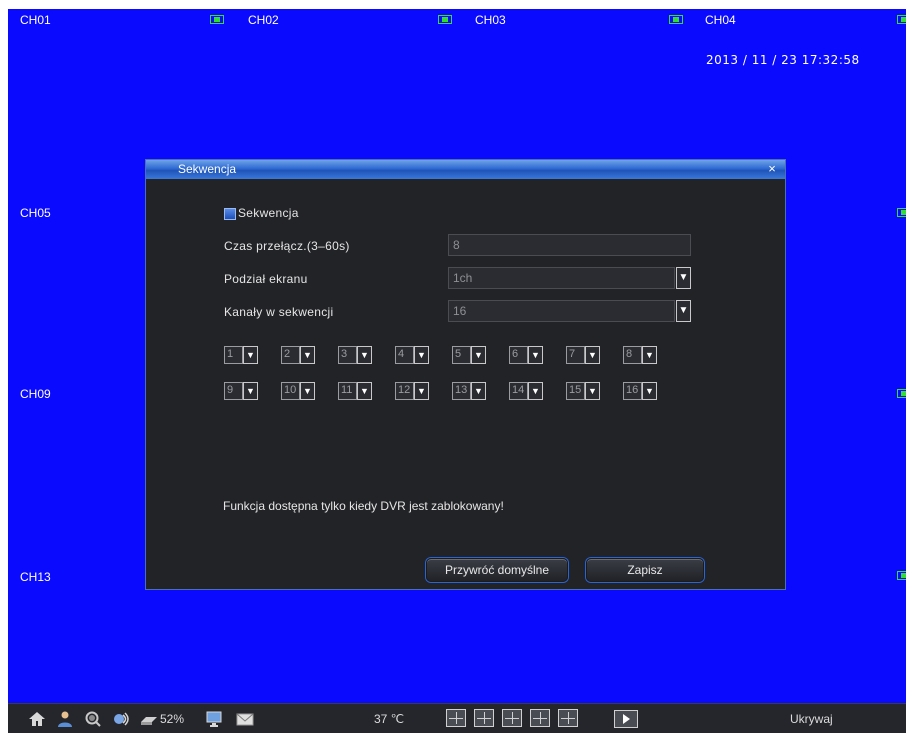 The image size is (906, 733). I want to click on sequence-slot-value: 15, so click(575, 391).